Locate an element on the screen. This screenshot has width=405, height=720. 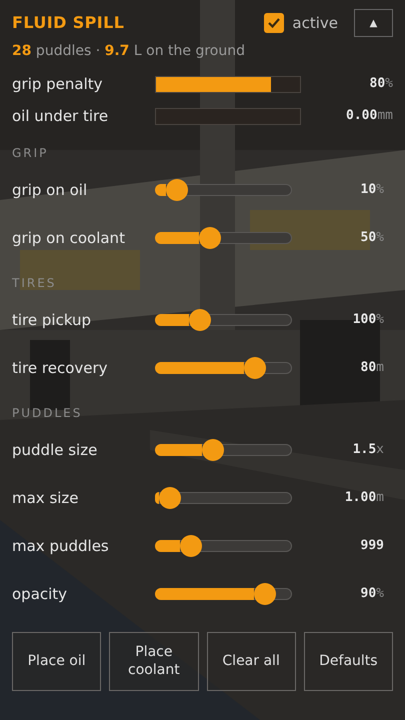
section-heading: TIRES is located at coordinates (35, 283).